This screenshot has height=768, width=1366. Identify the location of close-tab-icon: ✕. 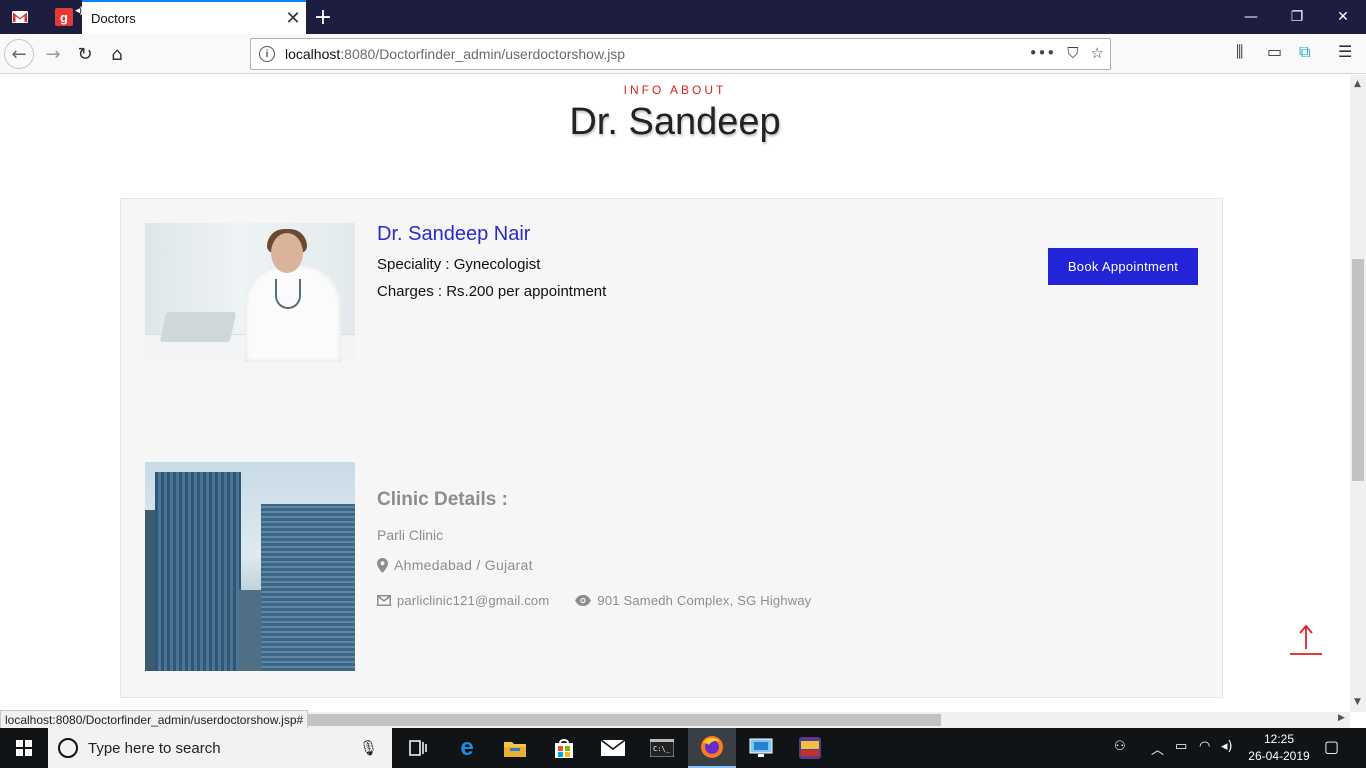
(293, 18).